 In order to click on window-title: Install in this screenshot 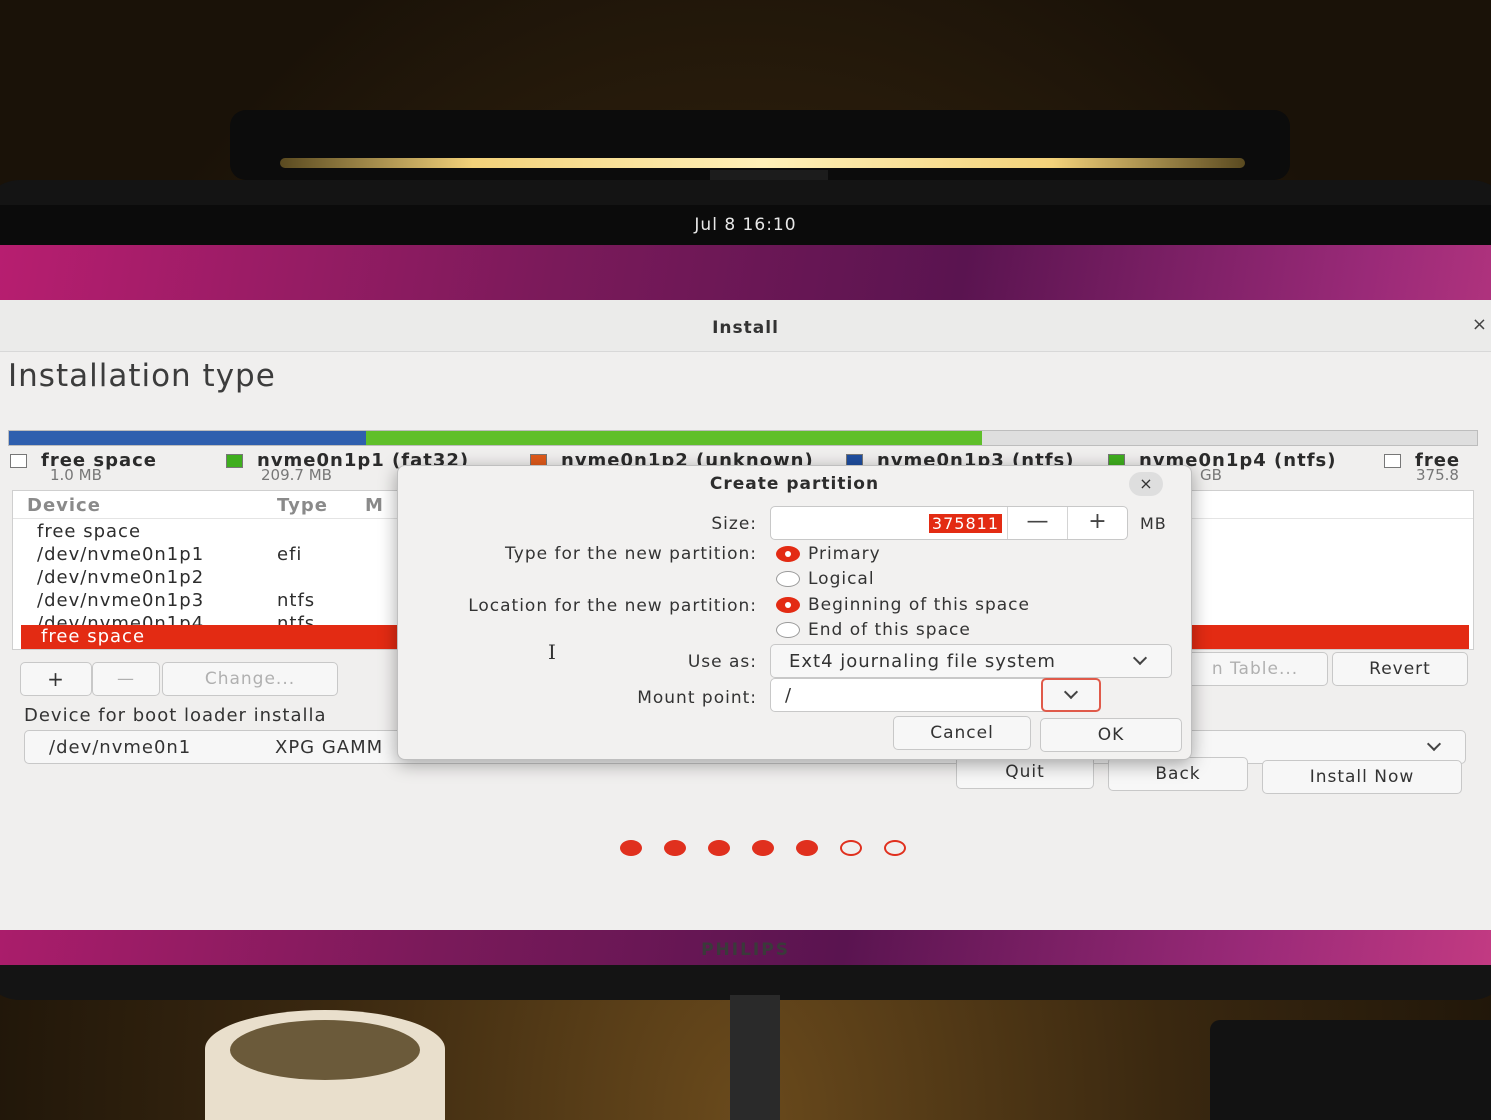, I will do `click(745, 328)`.